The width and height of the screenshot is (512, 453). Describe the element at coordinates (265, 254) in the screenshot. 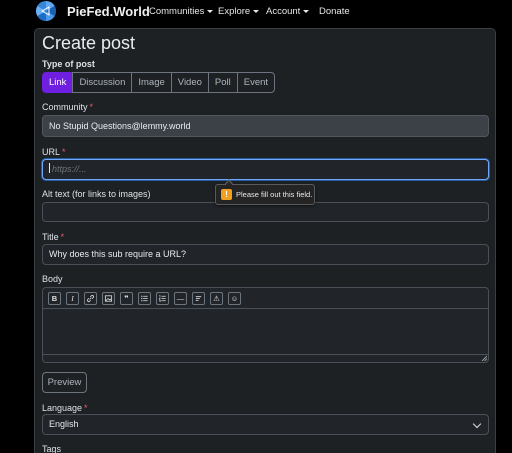

I see `title-field: Why does this sub require a URL?` at that location.